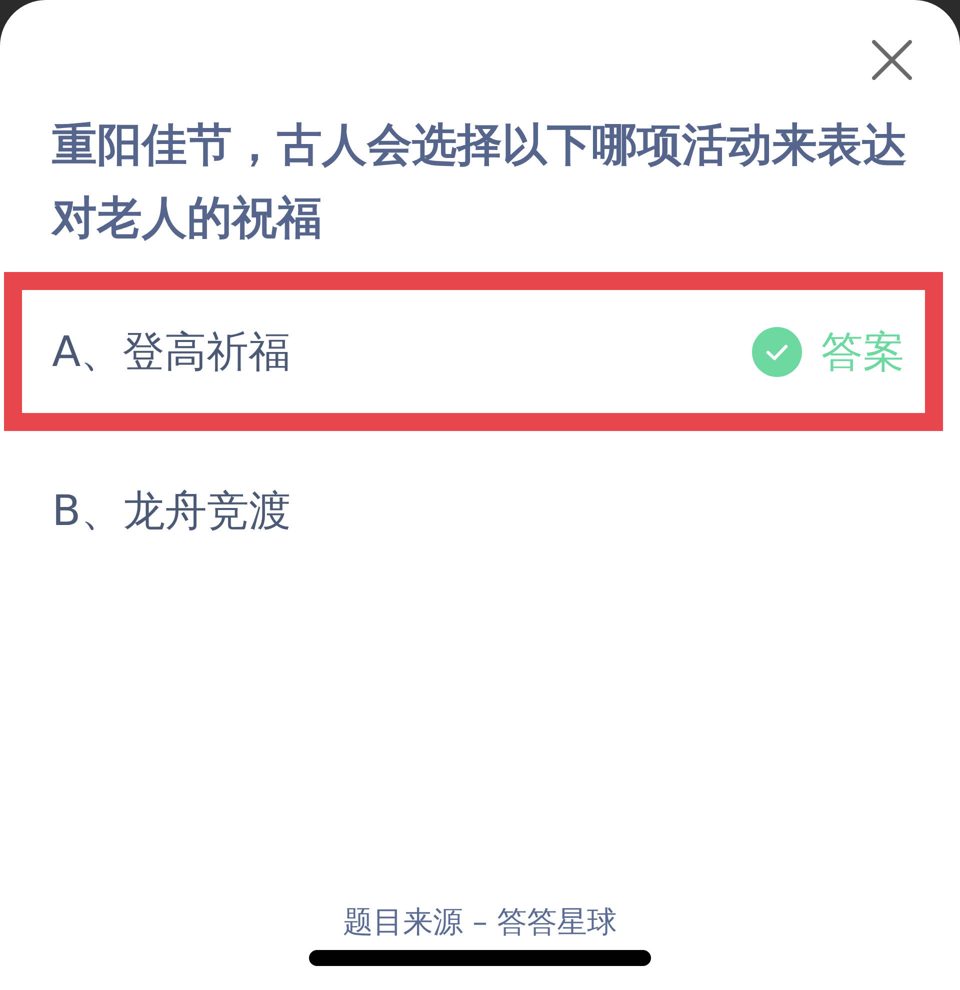 Image resolution: width=960 pixels, height=990 pixels. I want to click on close-icon, so click(892, 60).